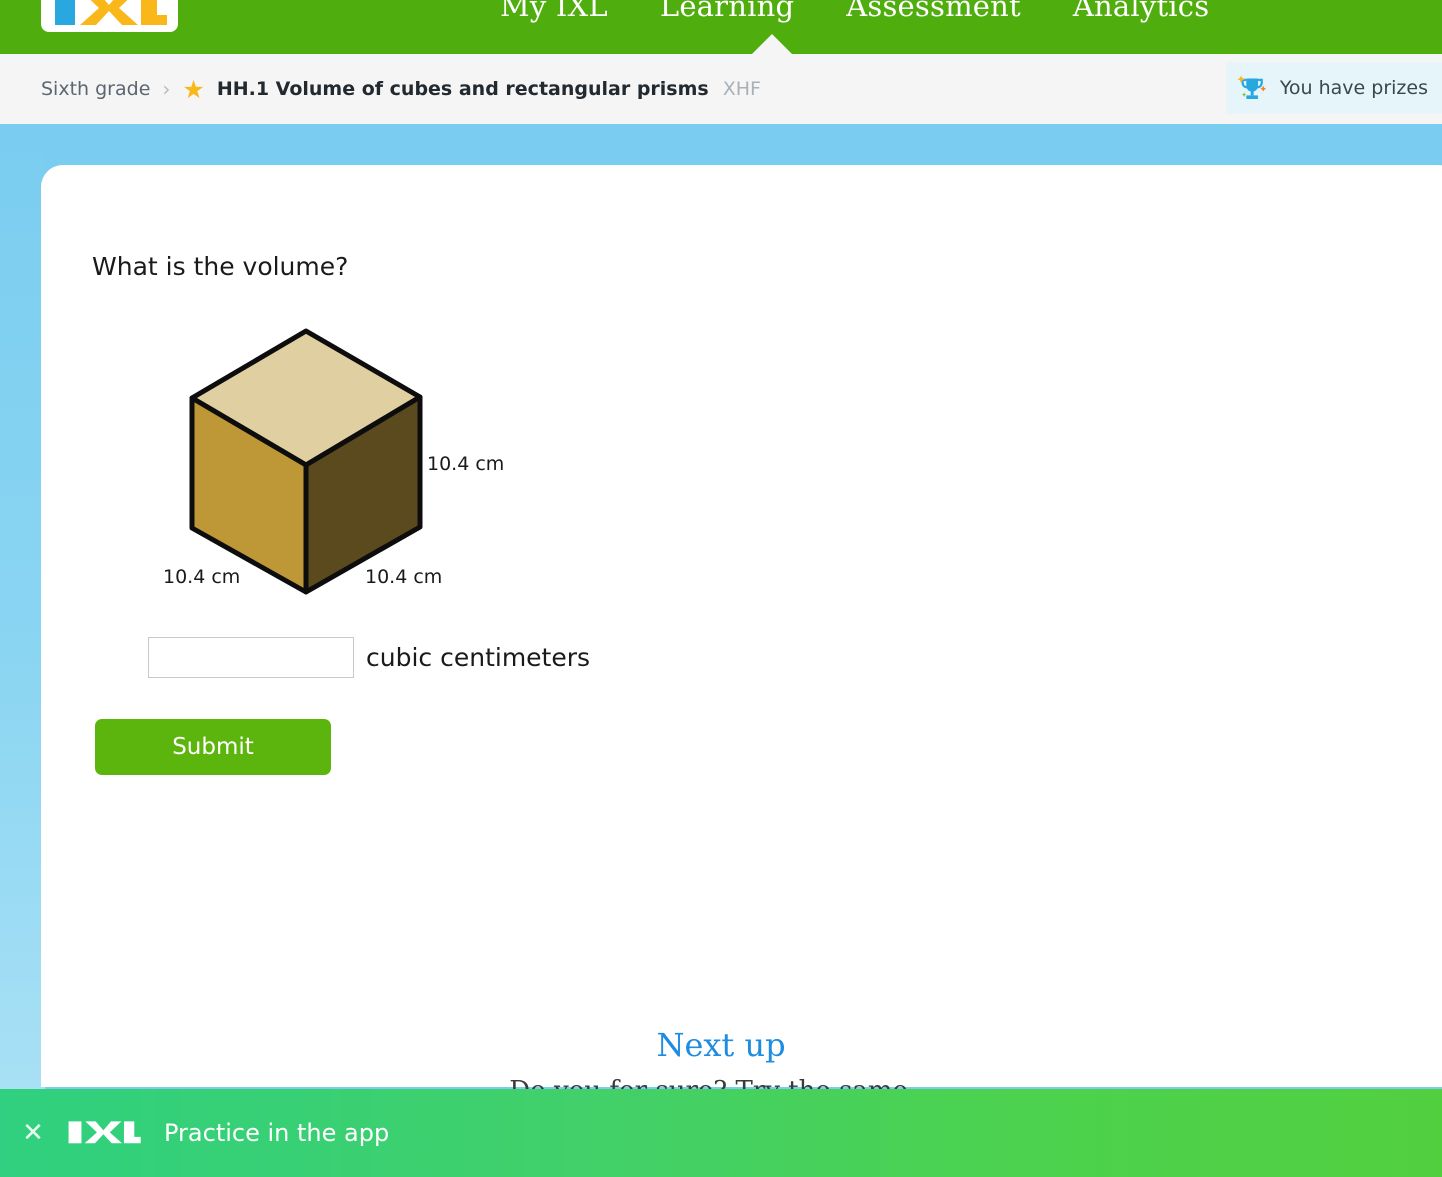 The height and width of the screenshot is (1177, 1442). What do you see at coordinates (213, 747) in the screenshot?
I see `submit-button: Submit` at bounding box center [213, 747].